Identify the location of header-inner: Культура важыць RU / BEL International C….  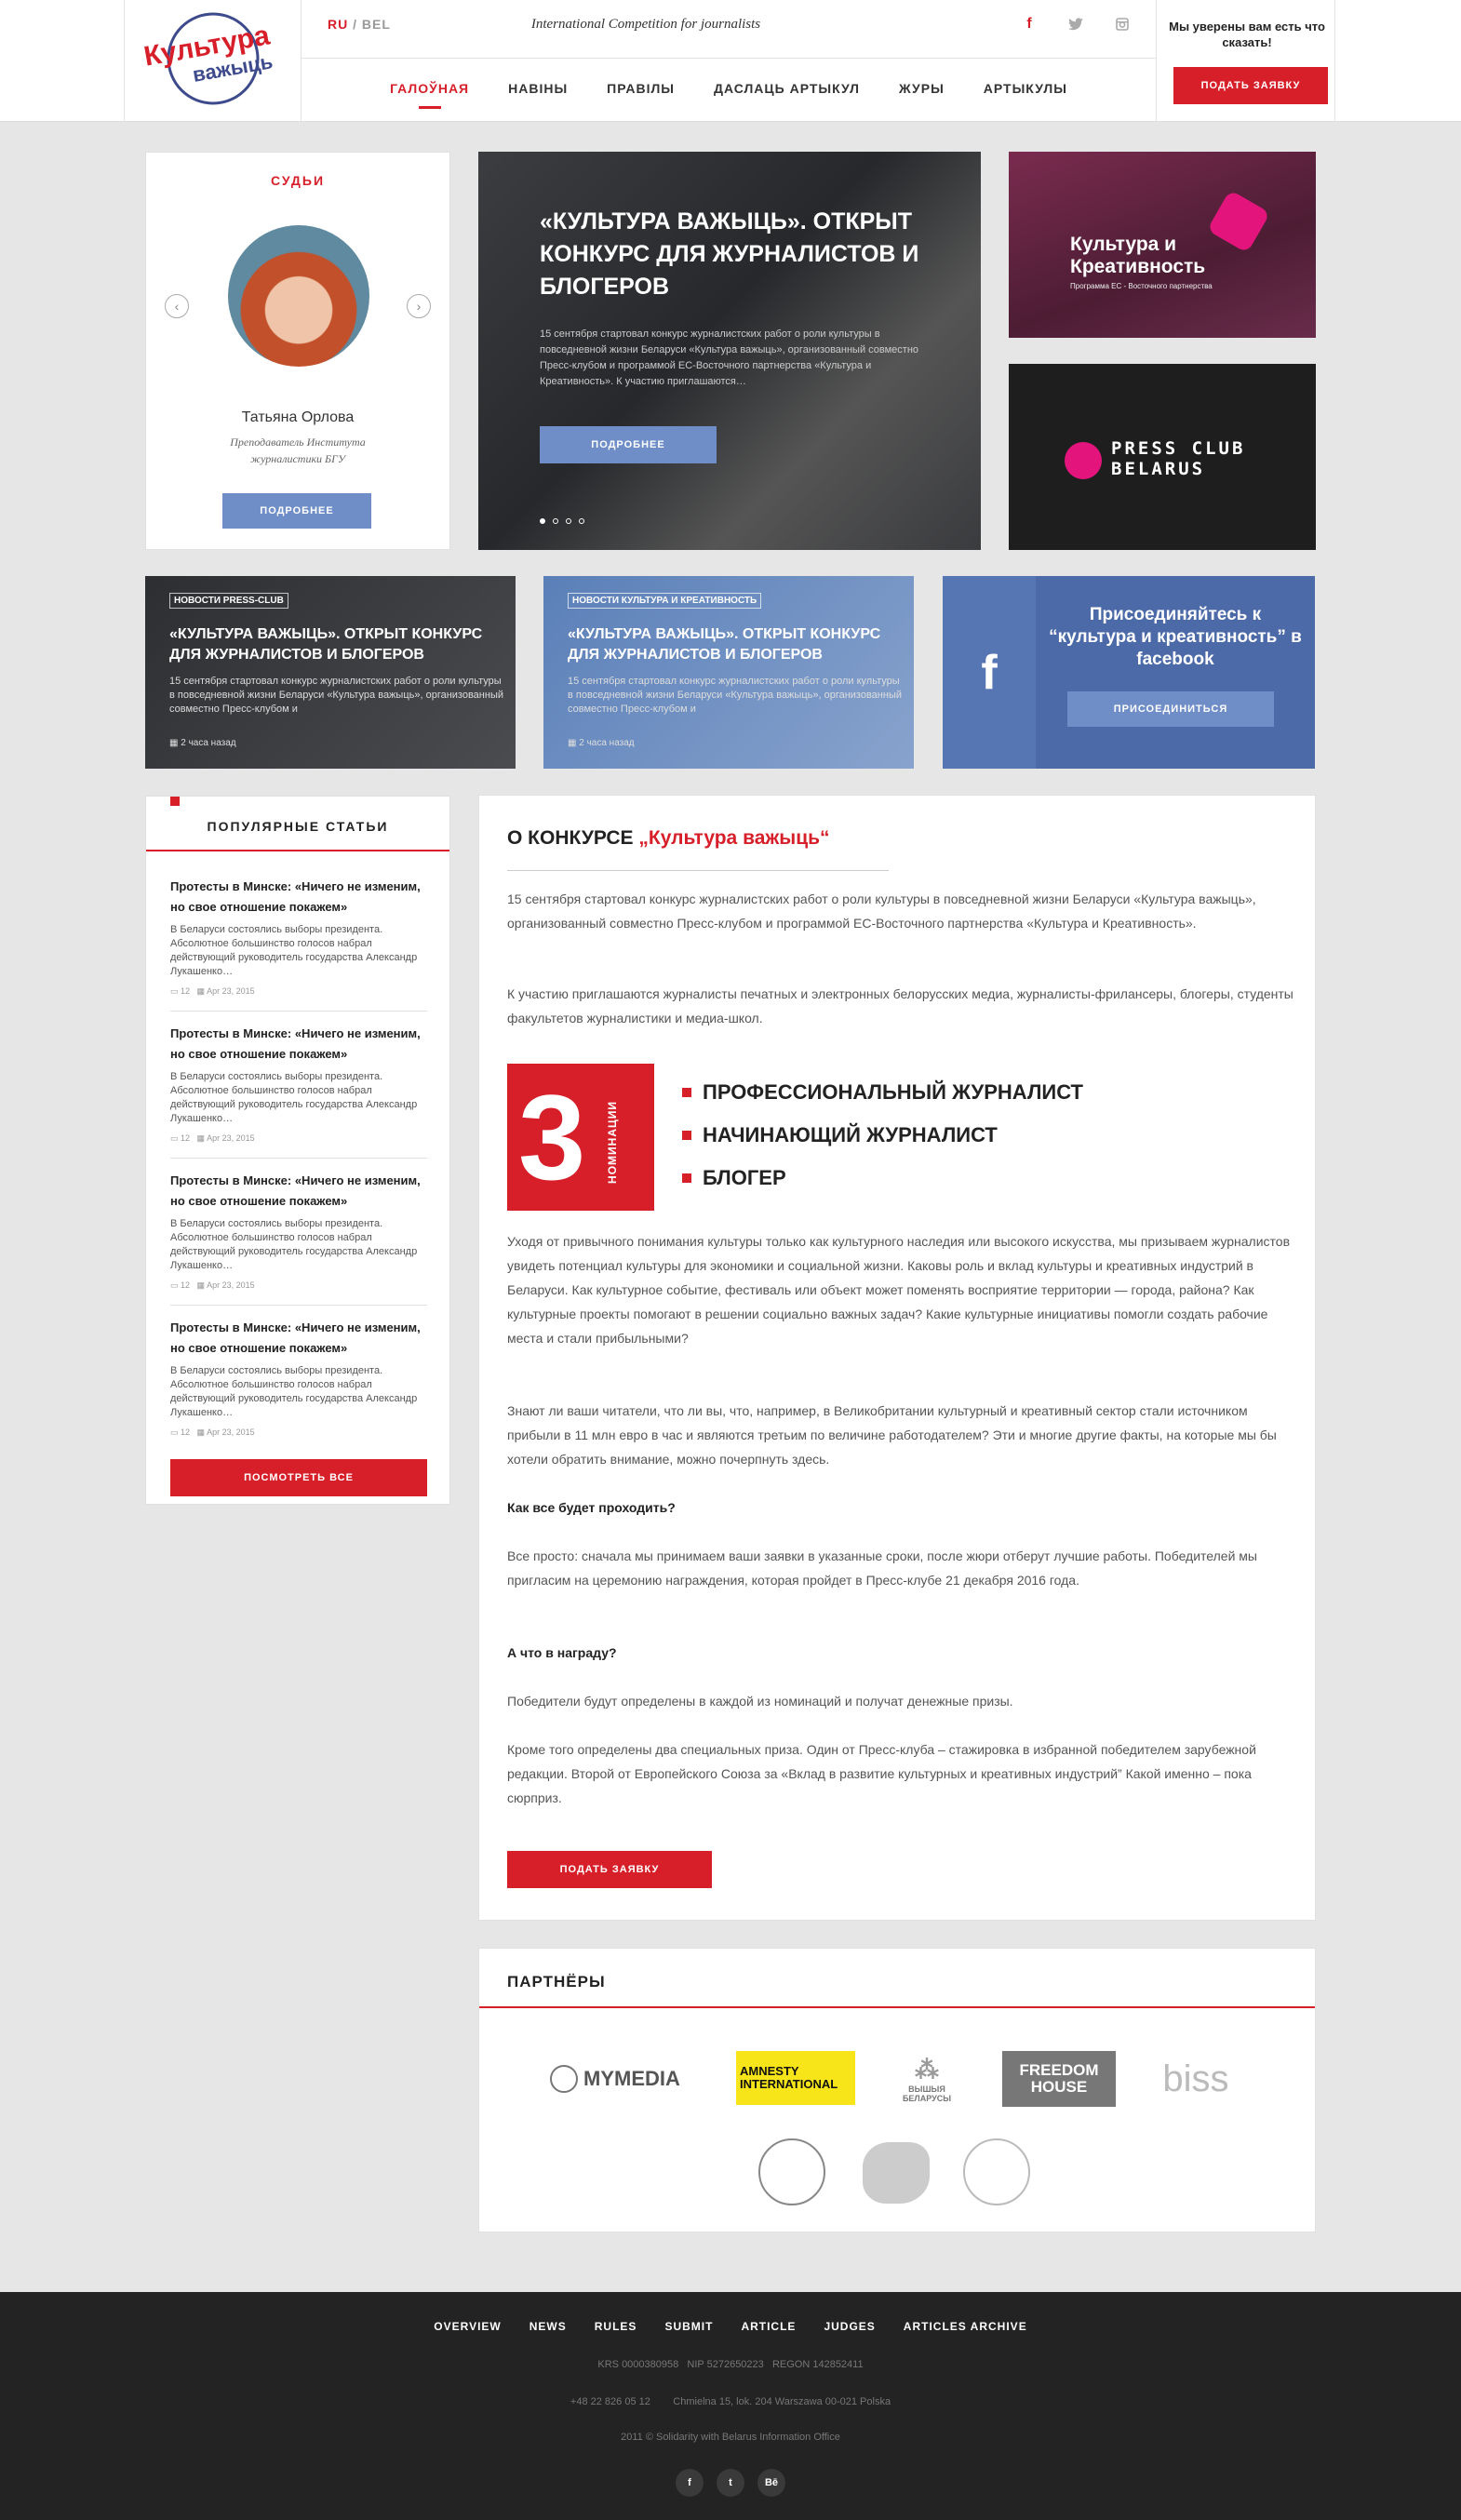
(729, 61).